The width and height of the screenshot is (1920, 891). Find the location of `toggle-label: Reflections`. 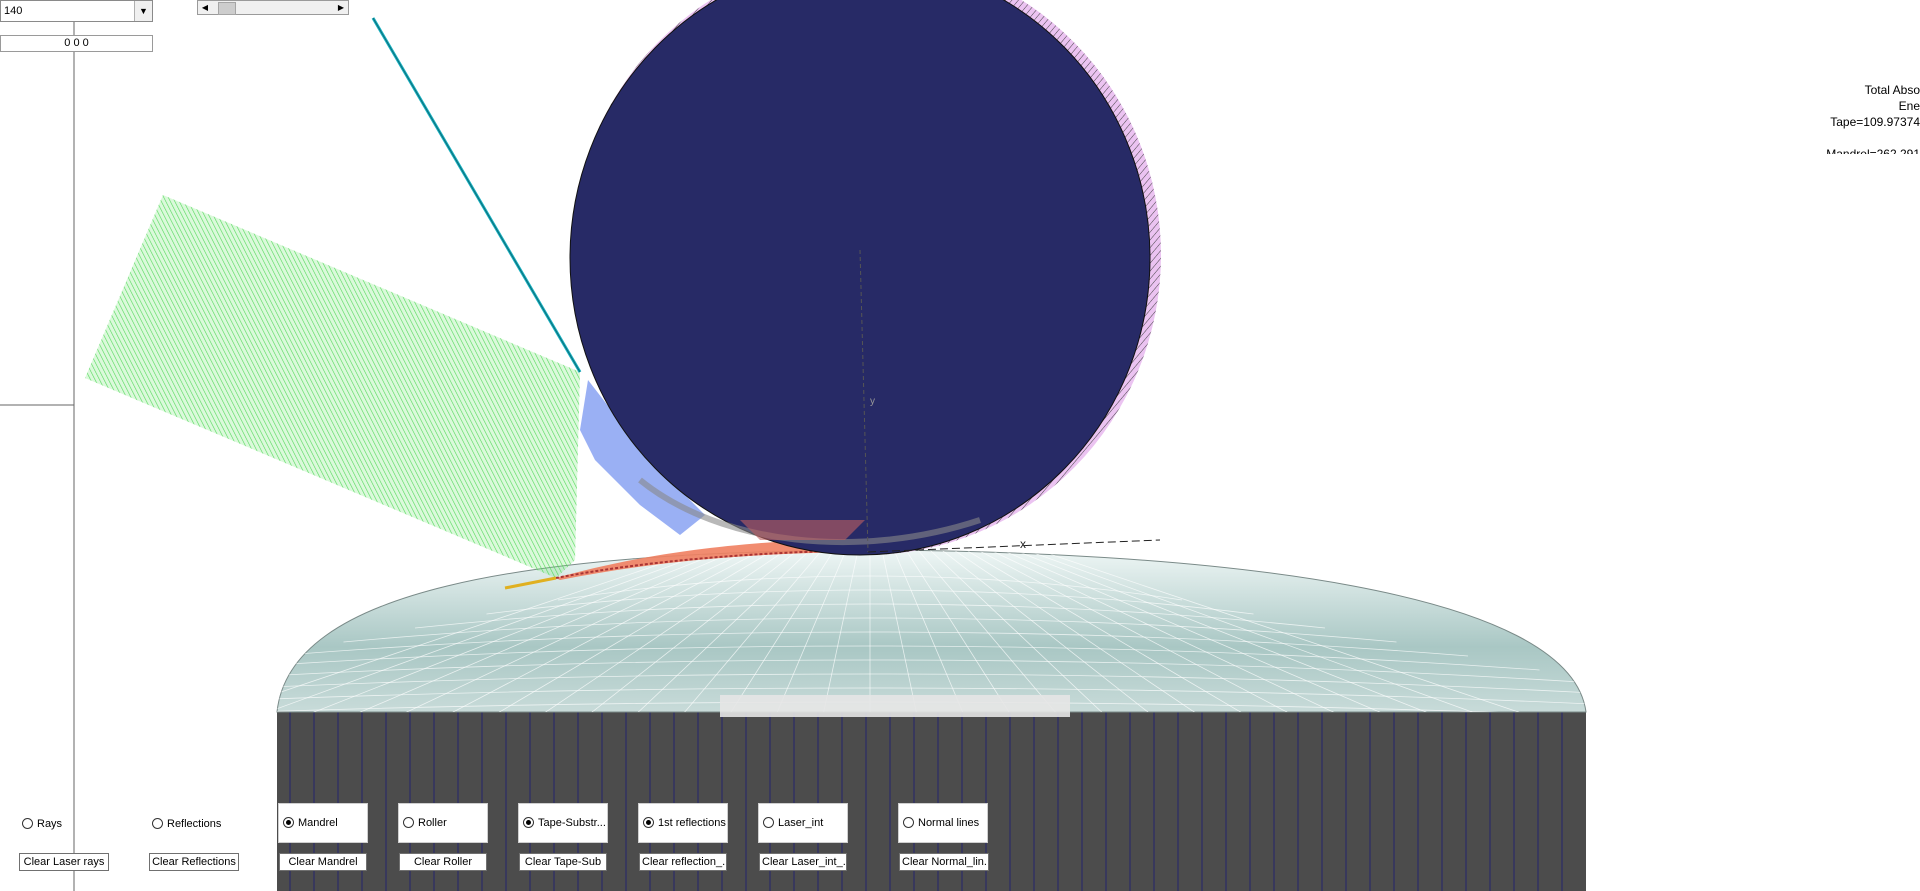

toggle-label: Reflections is located at coordinates (194, 824).